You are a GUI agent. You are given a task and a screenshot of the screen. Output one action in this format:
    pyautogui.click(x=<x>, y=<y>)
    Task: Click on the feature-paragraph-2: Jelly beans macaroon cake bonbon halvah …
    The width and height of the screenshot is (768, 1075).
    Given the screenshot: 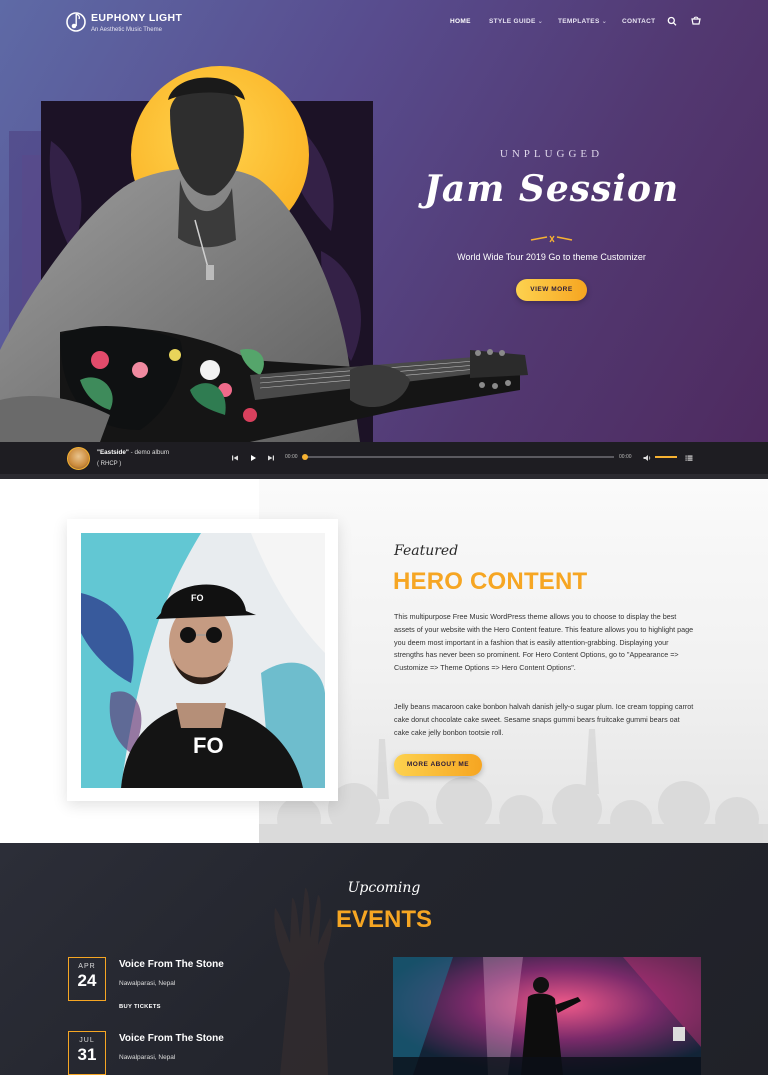 What is the action you would take?
    pyautogui.click(x=544, y=719)
    